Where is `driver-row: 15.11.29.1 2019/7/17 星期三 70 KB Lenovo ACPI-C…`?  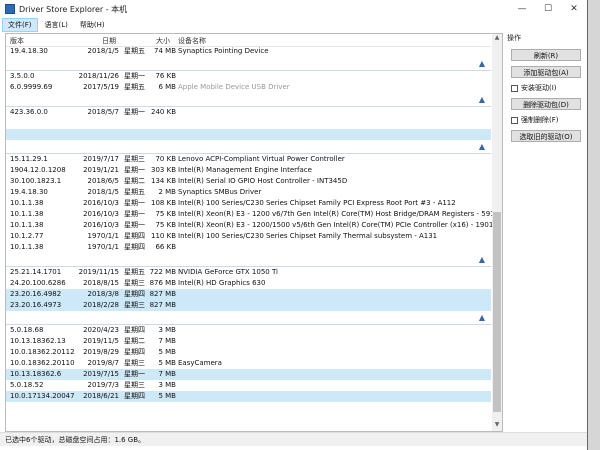
driver-row: 15.11.29.1 2019/7/17 星期三 70 KB Lenovo ACPI-C… is located at coordinates (248, 159).